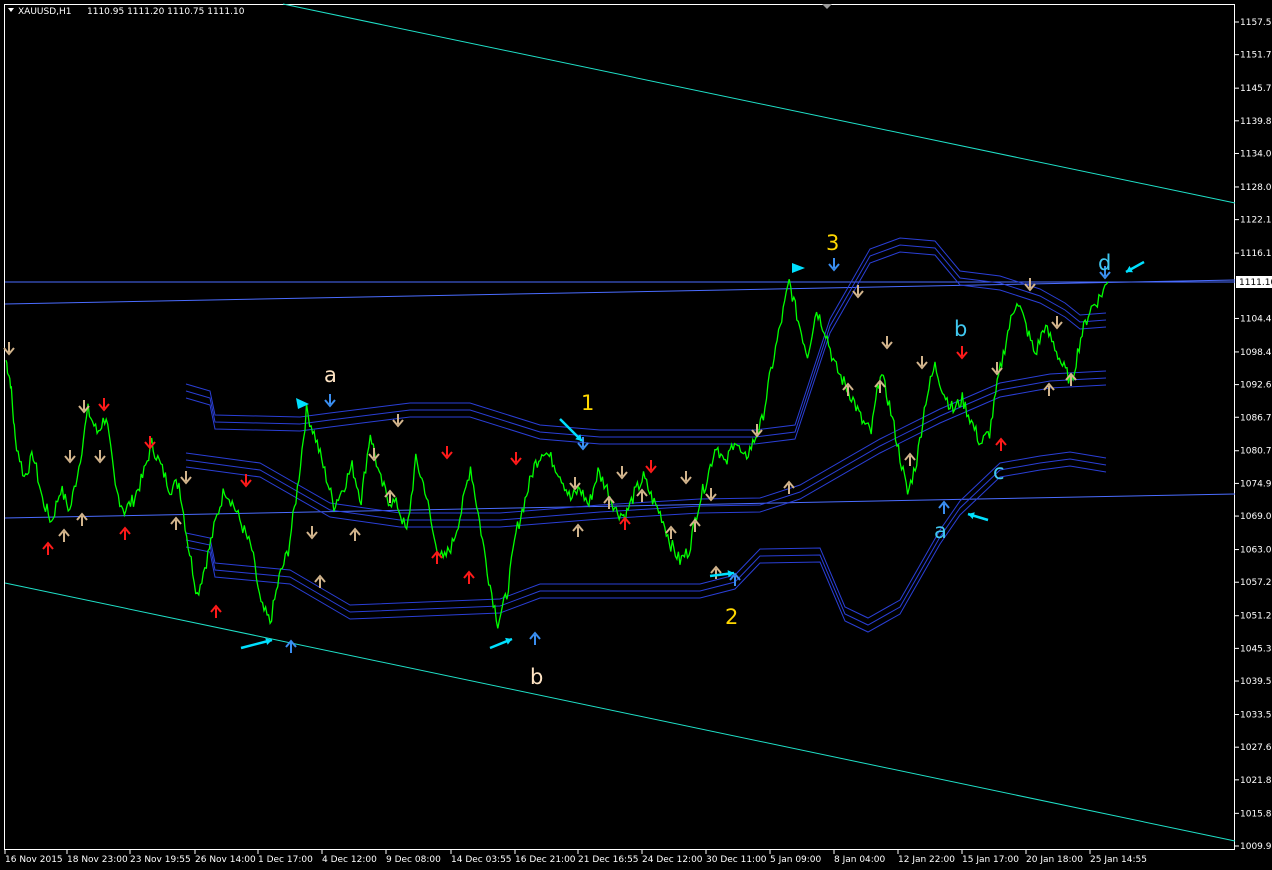  What do you see at coordinates (620, 292) in the screenshot?
I see `resistance-line` at bounding box center [620, 292].